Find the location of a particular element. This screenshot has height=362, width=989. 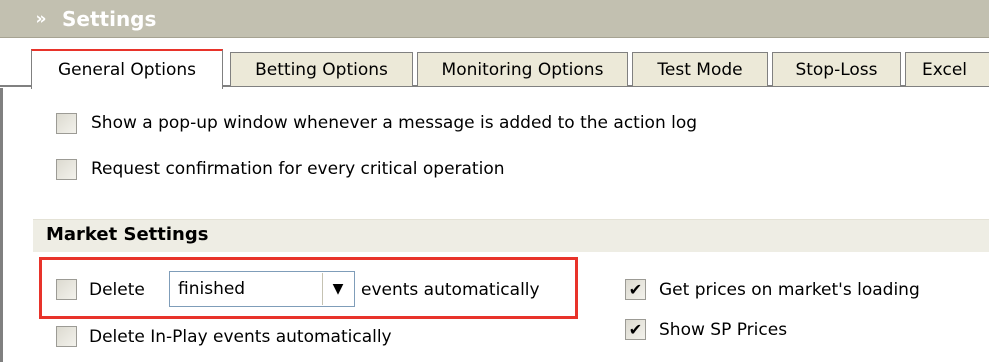

prices-checkbox: ✔ is located at coordinates (635, 289).